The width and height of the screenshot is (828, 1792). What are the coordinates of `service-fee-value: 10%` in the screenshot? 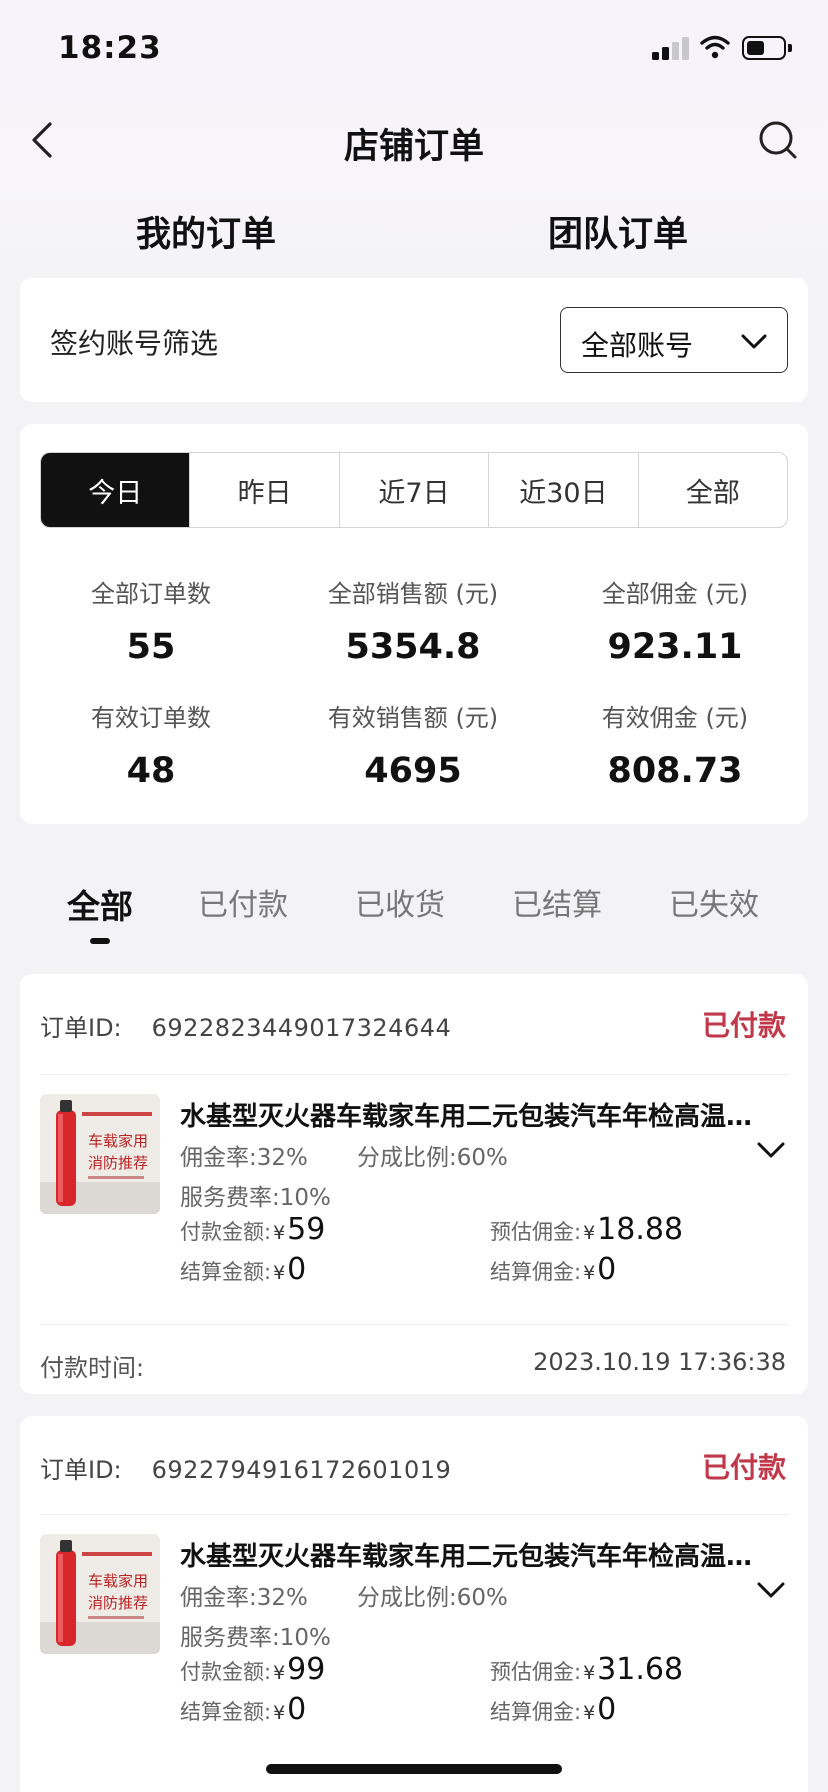 It's located at (305, 1198).